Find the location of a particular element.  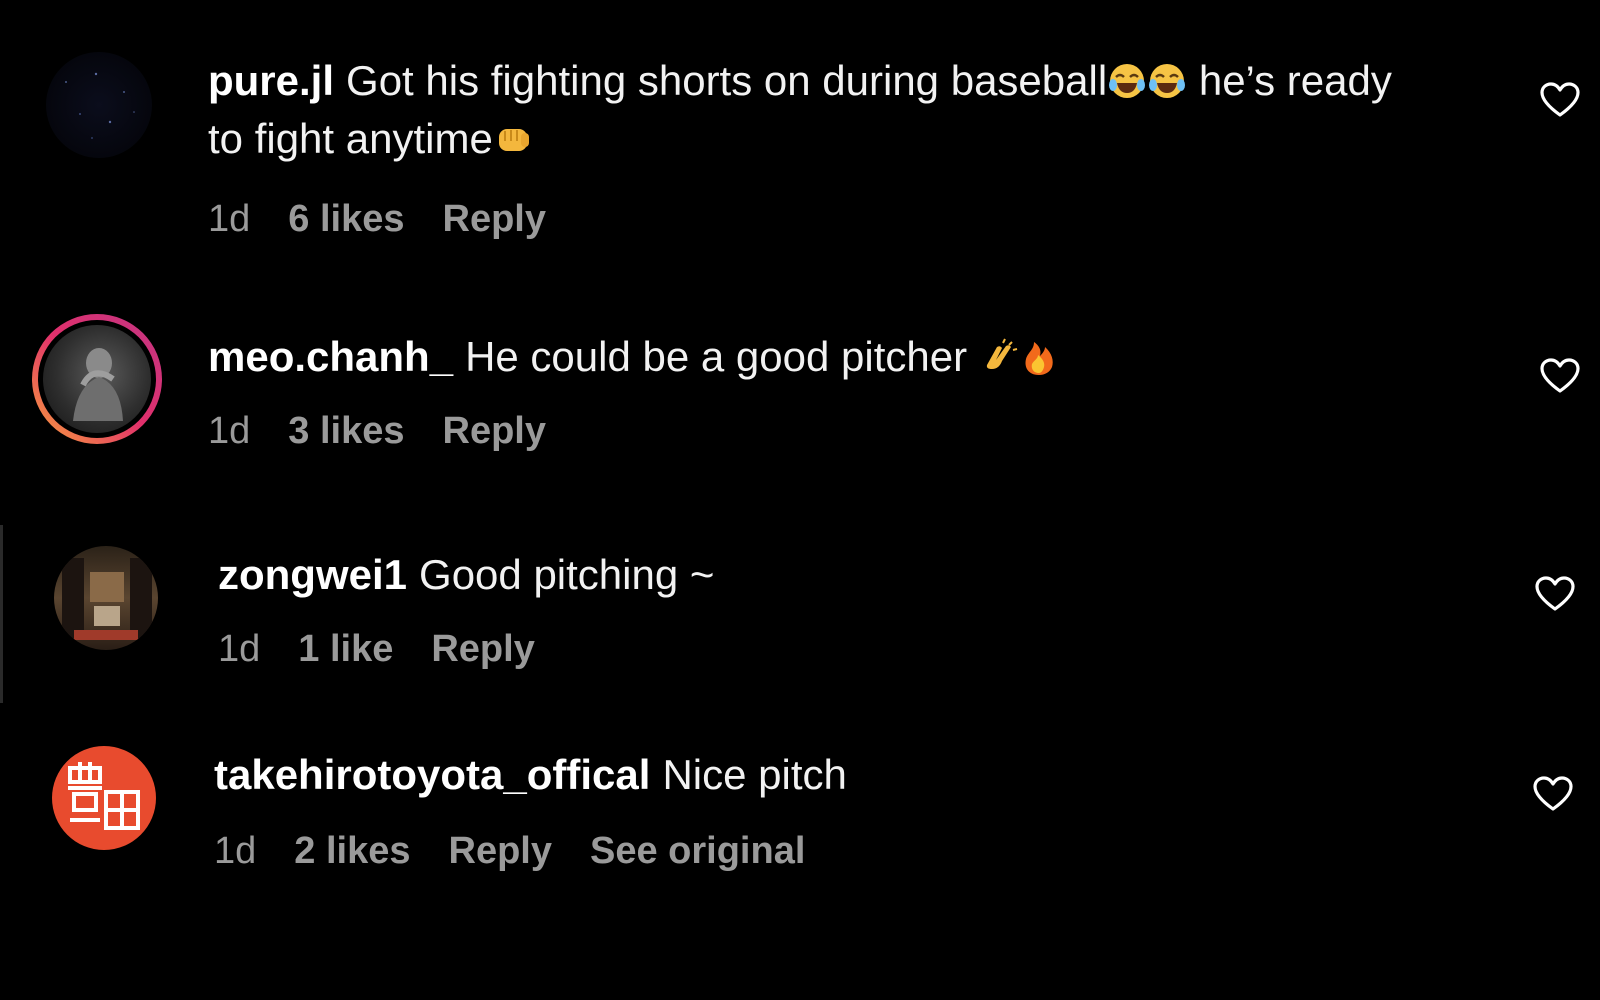

avatar-logo is located at coordinates (104, 798).